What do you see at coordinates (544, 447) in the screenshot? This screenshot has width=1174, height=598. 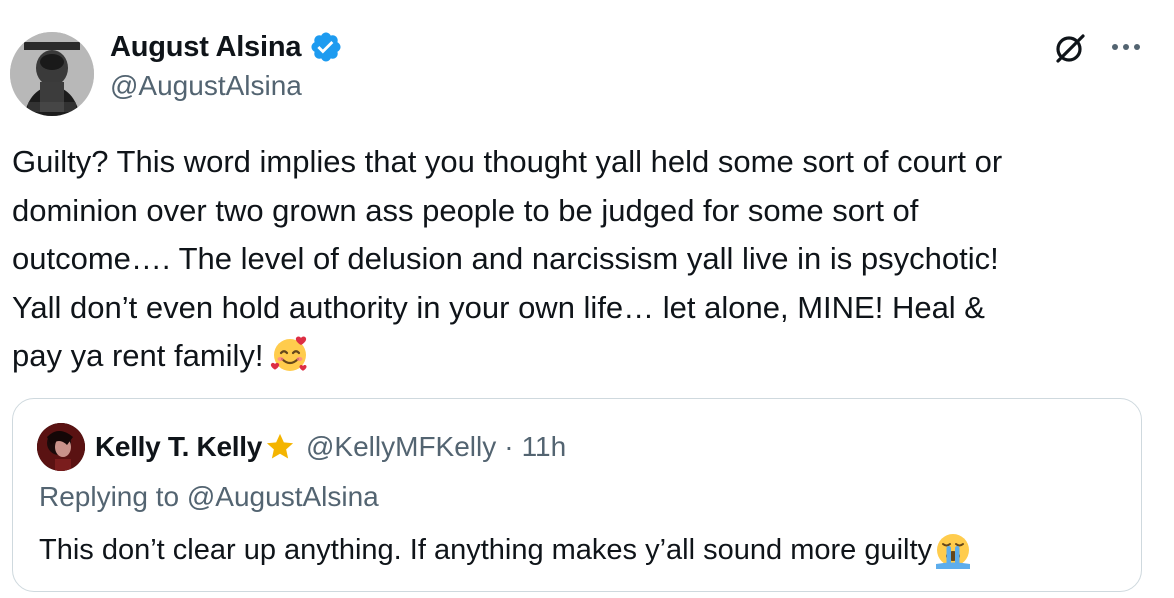 I see `quote-timestamp: 11h` at bounding box center [544, 447].